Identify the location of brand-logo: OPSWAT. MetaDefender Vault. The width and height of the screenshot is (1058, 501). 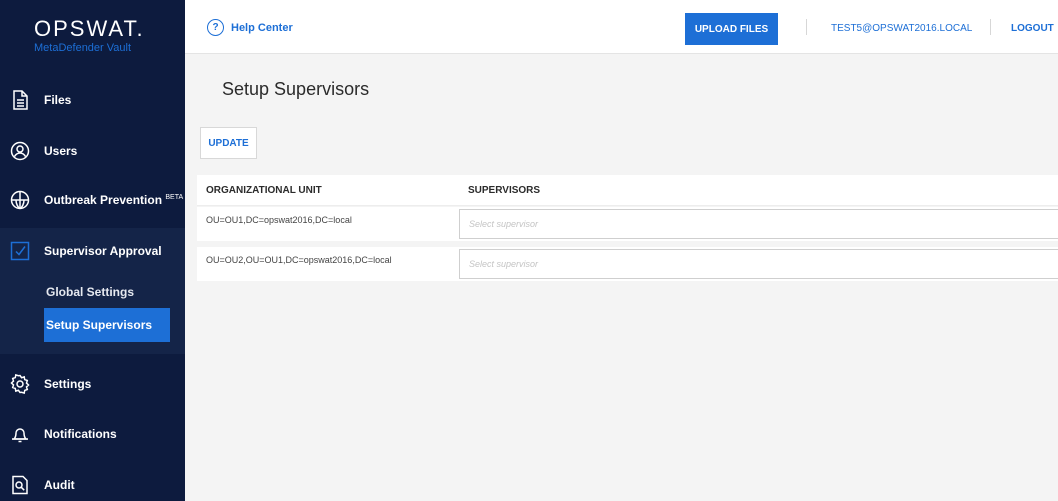
(92, 35).